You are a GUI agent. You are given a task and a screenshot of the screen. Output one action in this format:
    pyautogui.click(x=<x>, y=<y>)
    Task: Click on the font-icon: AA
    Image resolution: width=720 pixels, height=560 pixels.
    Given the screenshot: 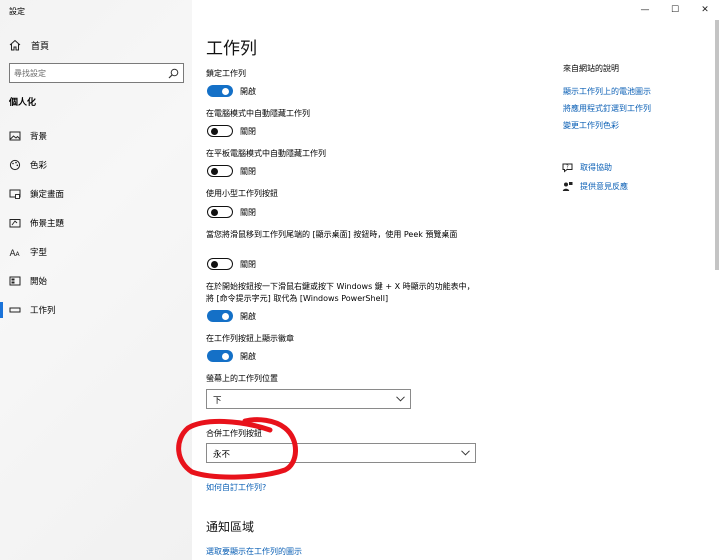 What is the action you would take?
    pyautogui.click(x=15, y=253)
    